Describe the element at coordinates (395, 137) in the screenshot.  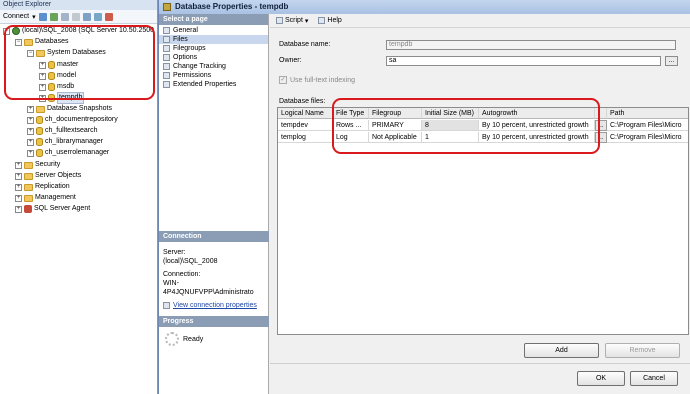
I see `cell-filegroup: Not Applicable` at that location.